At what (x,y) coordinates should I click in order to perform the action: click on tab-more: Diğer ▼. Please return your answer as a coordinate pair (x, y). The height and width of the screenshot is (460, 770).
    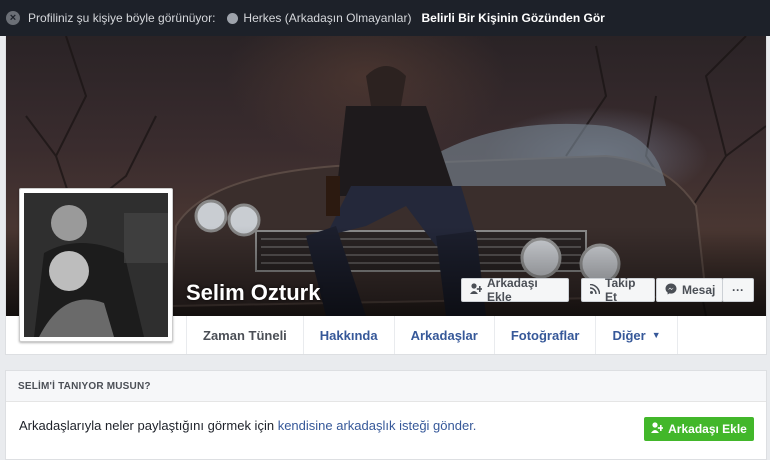
    Looking at the image, I should click on (636, 335).